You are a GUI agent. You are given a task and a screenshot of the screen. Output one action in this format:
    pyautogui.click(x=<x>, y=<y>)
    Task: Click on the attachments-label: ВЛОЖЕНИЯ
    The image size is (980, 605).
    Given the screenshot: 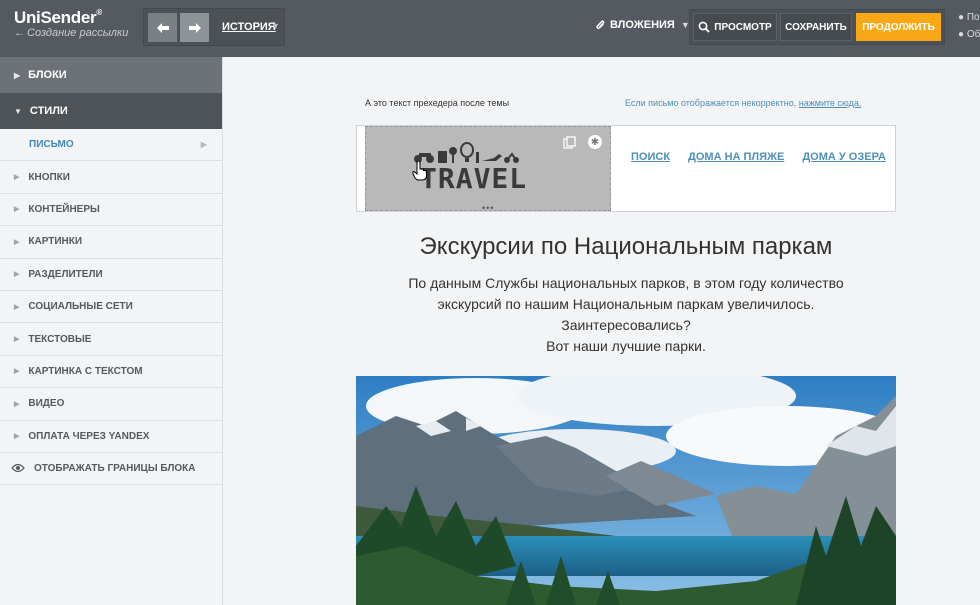 What is the action you would take?
    pyautogui.click(x=642, y=25)
    